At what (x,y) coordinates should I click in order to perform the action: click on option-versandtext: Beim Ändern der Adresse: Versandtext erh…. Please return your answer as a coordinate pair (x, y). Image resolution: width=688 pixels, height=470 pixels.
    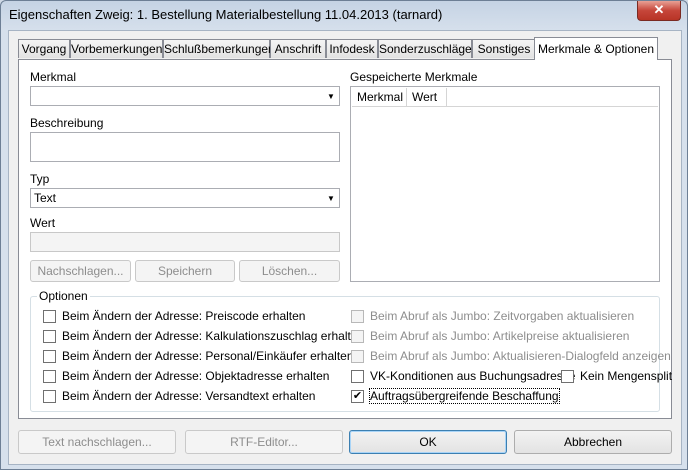
    Looking at the image, I should click on (179, 396).